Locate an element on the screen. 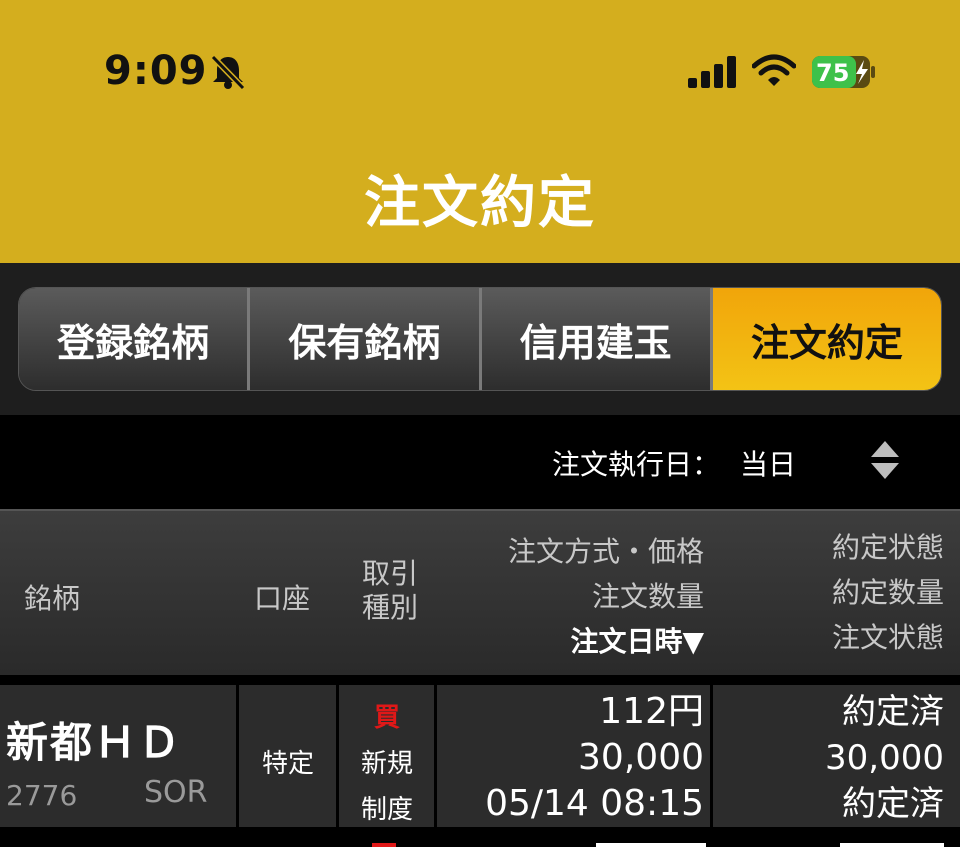 The width and height of the screenshot is (960, 847). tab-registered-stocks: 登録銘柄 is located at coordinates (135, 339).